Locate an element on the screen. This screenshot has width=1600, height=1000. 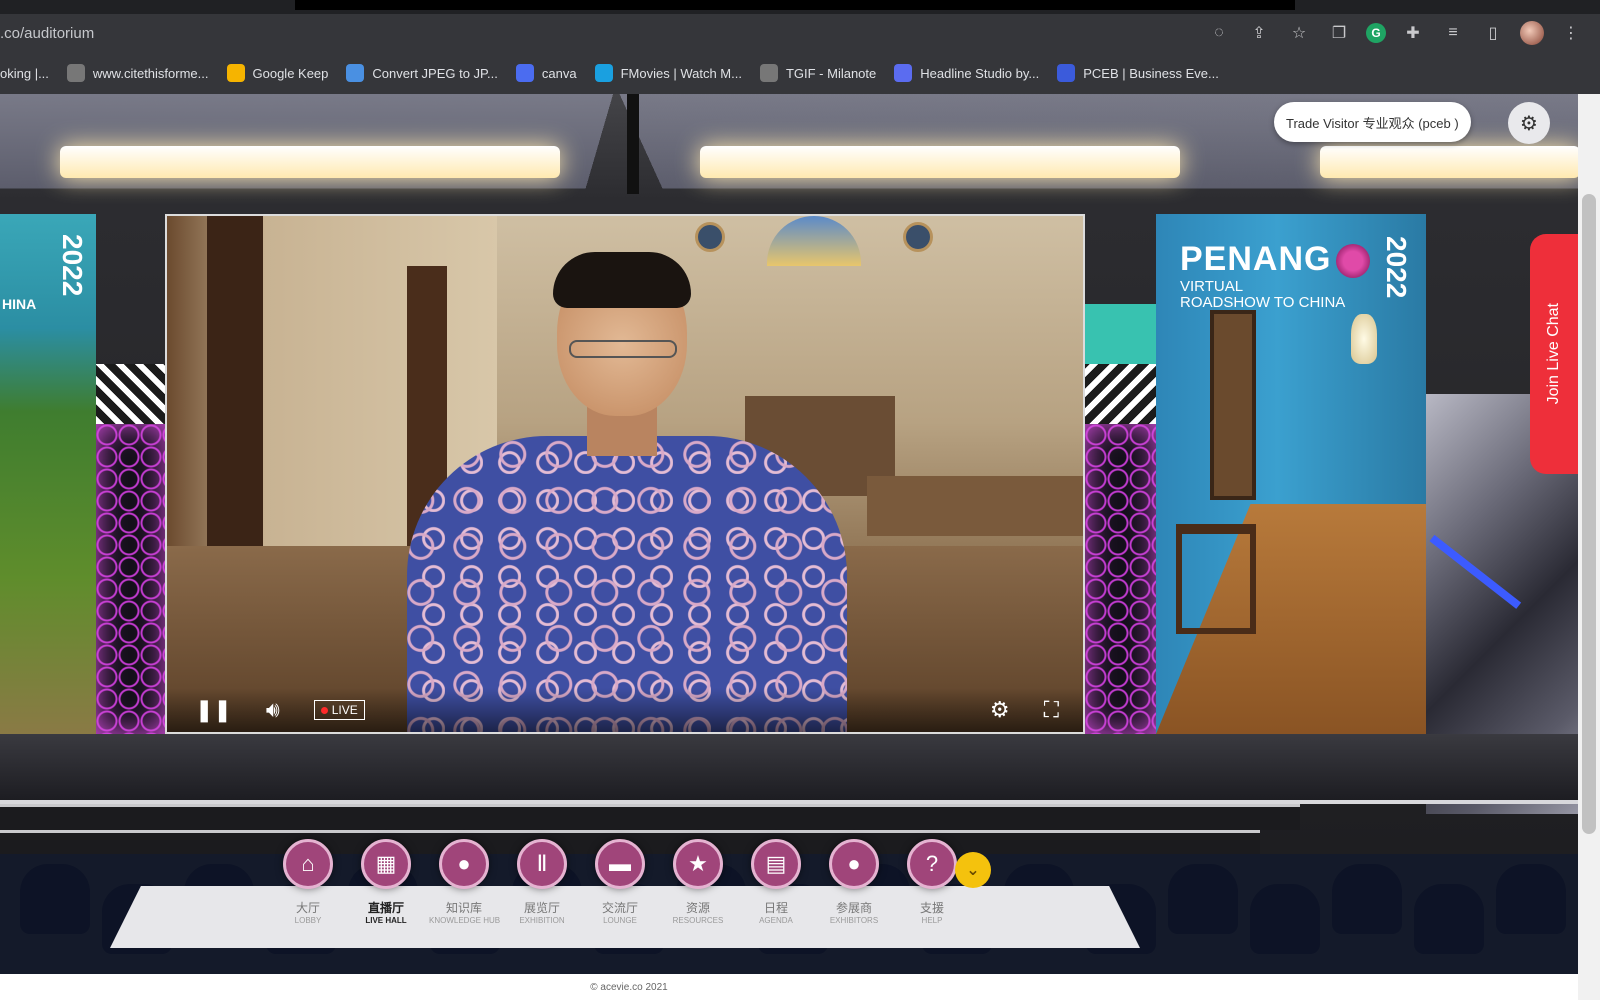
nav-item-lounge: ▬ 交流厅 LOUNGE is located at coordinates (620, 882).